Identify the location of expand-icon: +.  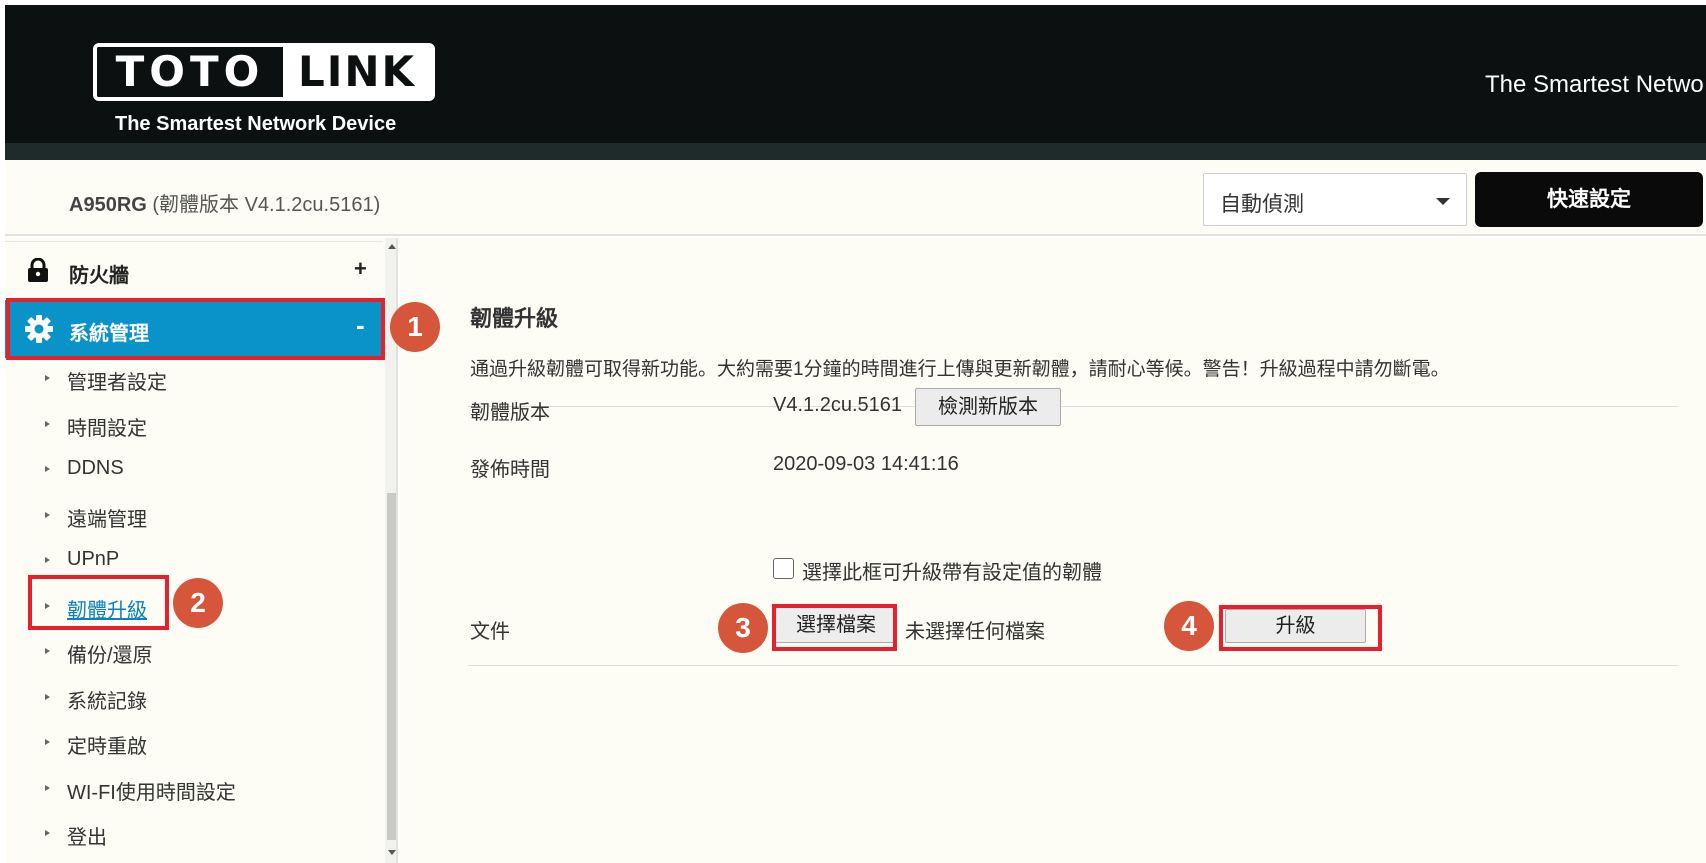
(360, 268).